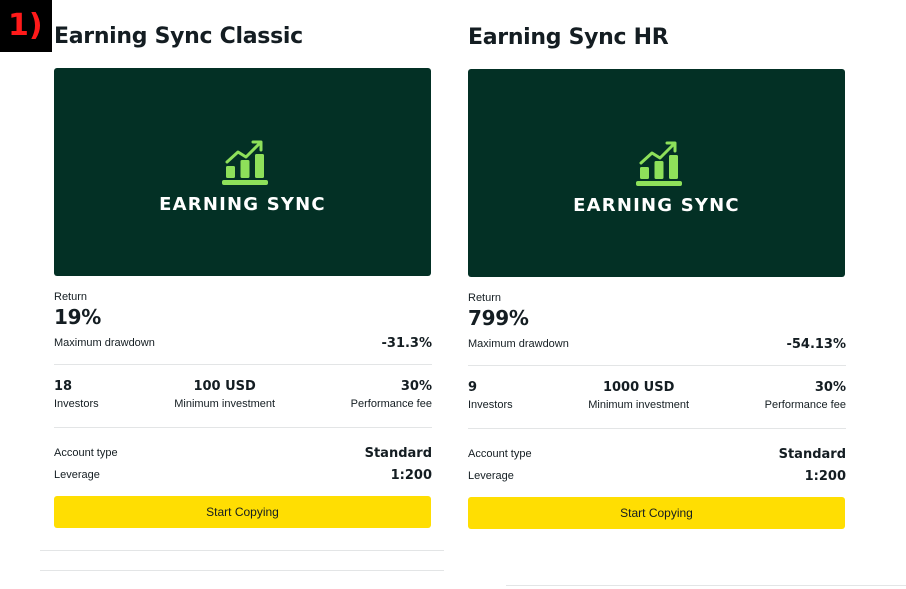  I want to click on drawdown-row: Maximum drawdown -31.3%, so click(243, 343).